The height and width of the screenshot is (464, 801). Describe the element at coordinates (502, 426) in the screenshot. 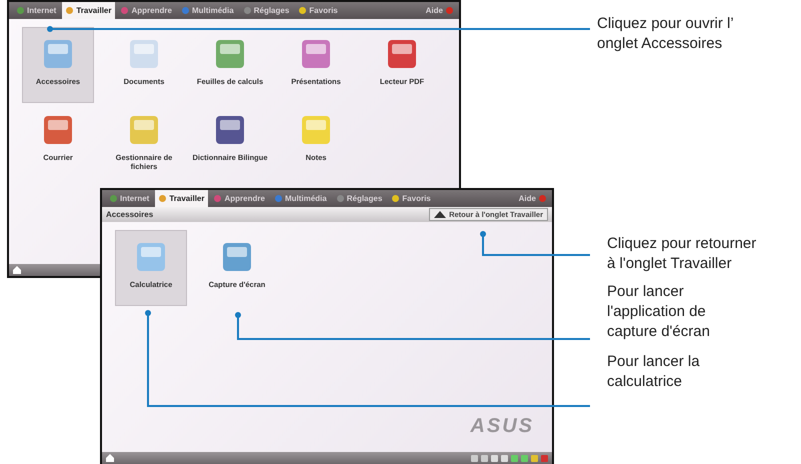

I see `brand-logo: ASUS` at that location.